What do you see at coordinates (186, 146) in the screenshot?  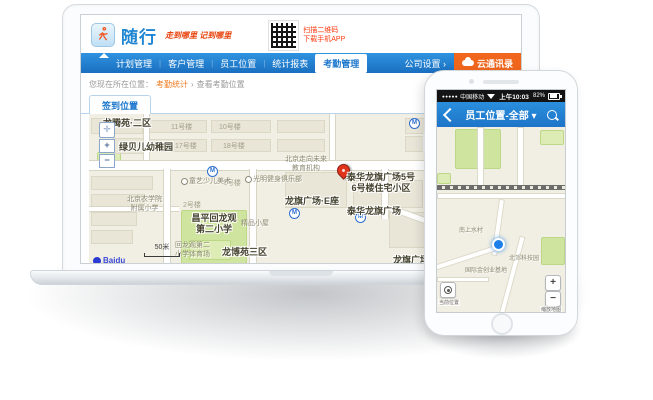 I see `map-label-building: 17号楼` at bounding box center [186, 146].